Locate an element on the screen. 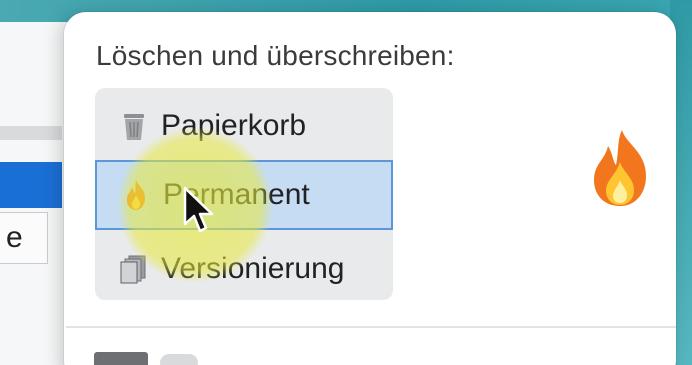 Image resolution: width=692 pixels, height=365 pixels. envelope-icon is located at coordinates (121, 358).